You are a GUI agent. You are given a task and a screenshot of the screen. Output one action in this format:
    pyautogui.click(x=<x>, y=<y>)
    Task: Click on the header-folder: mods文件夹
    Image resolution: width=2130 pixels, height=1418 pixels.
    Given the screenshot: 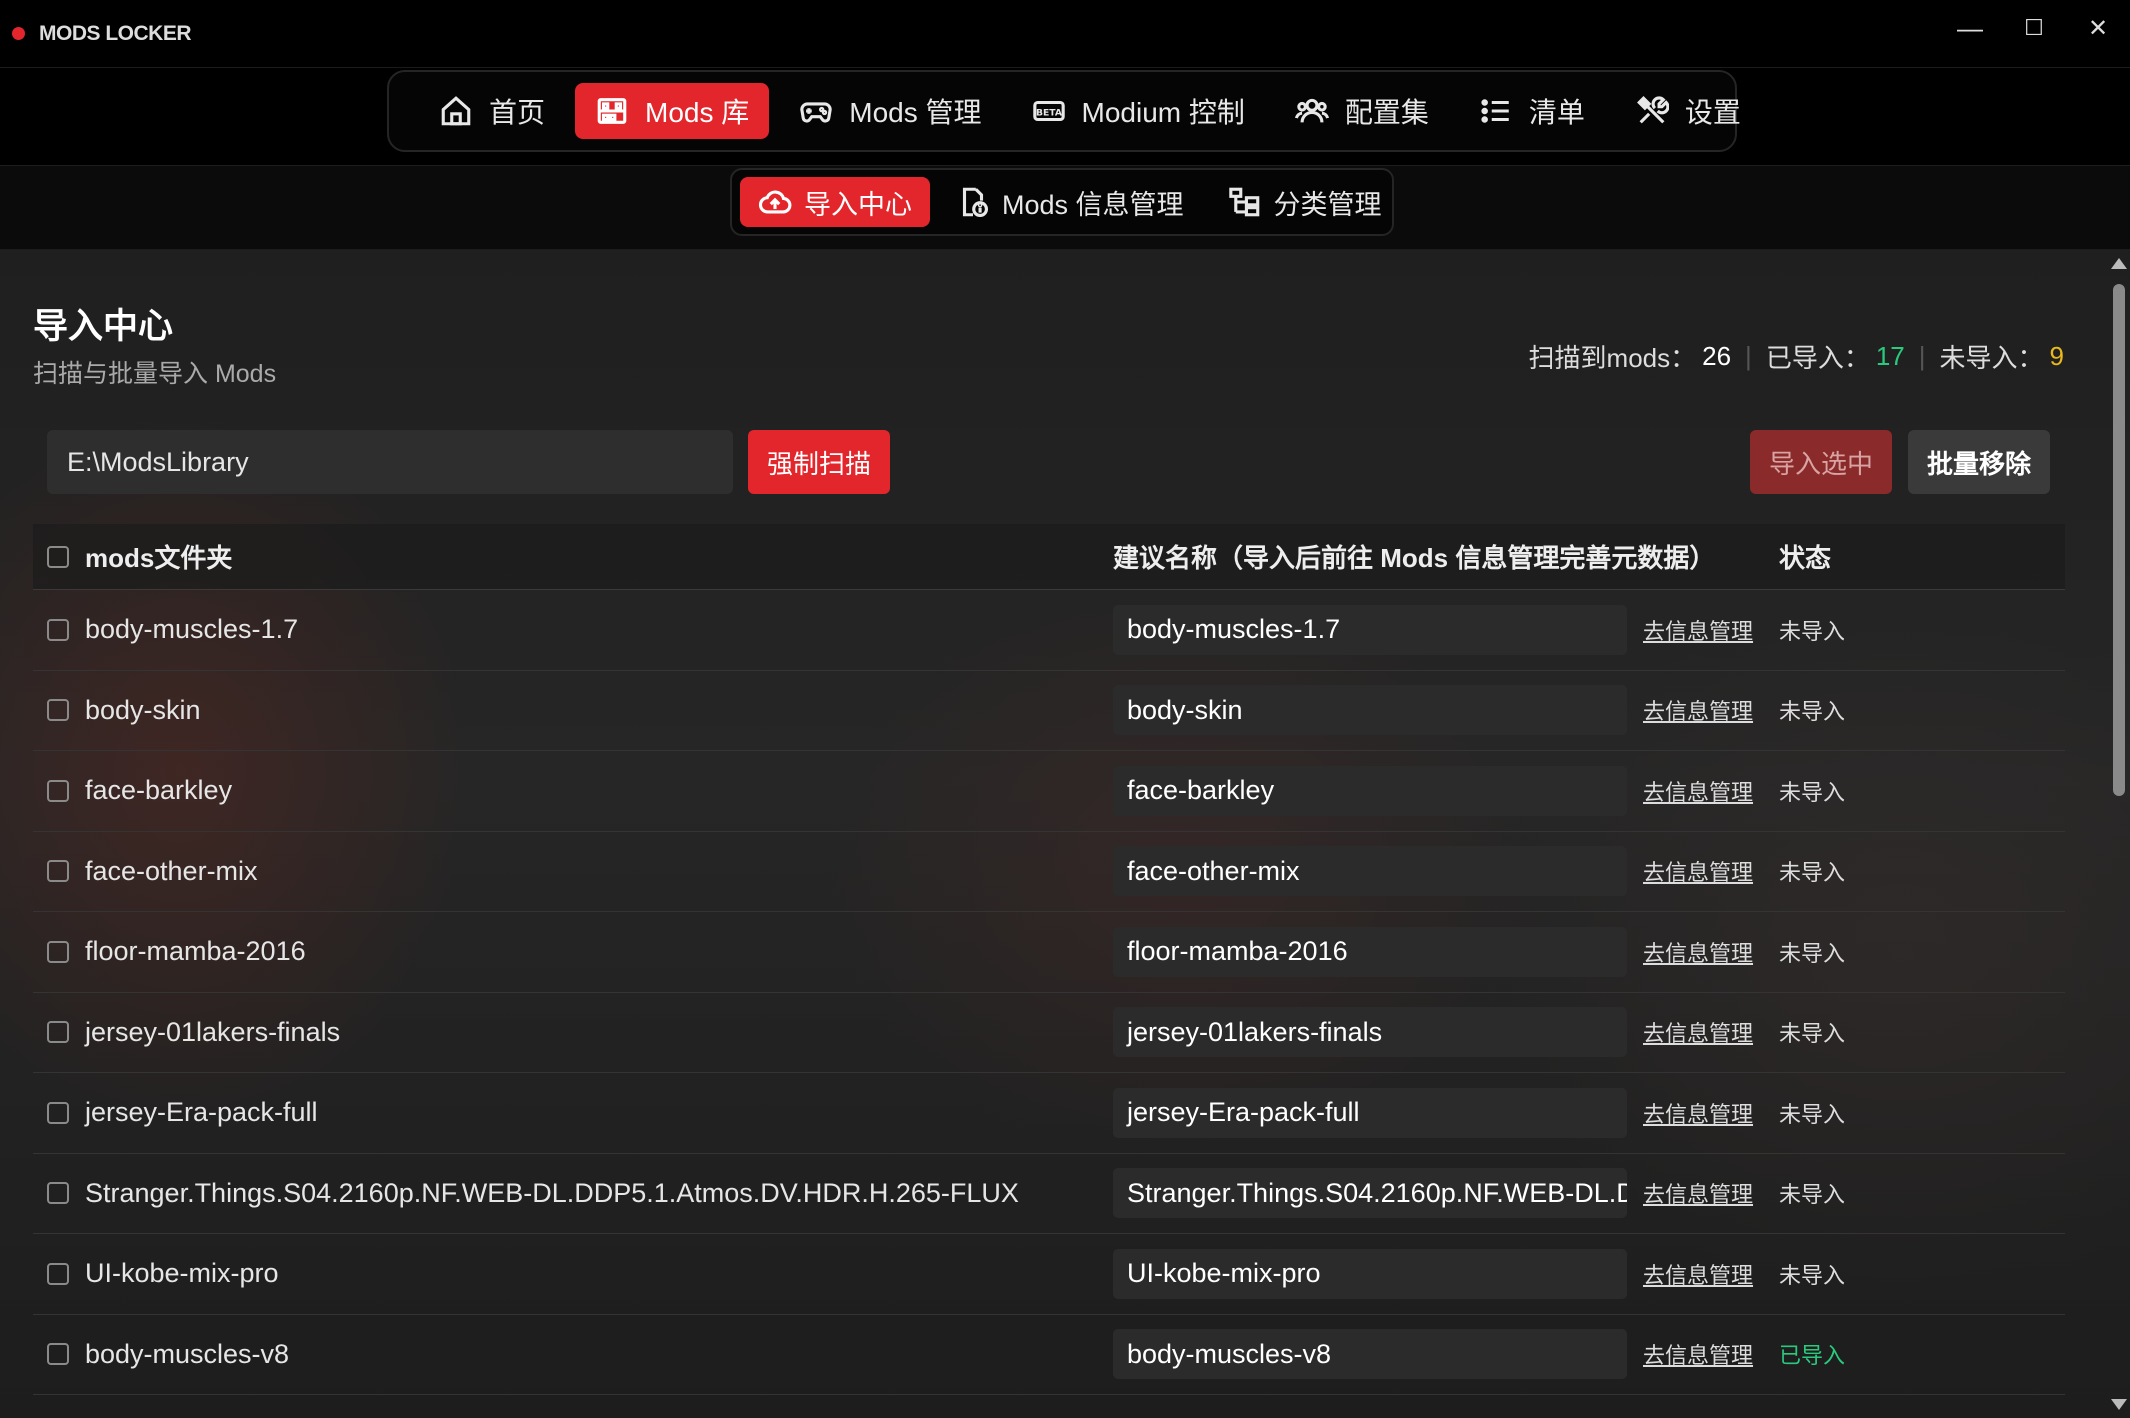 What is the action you would take?
    pyautogui.click(x=159, y=558)
    